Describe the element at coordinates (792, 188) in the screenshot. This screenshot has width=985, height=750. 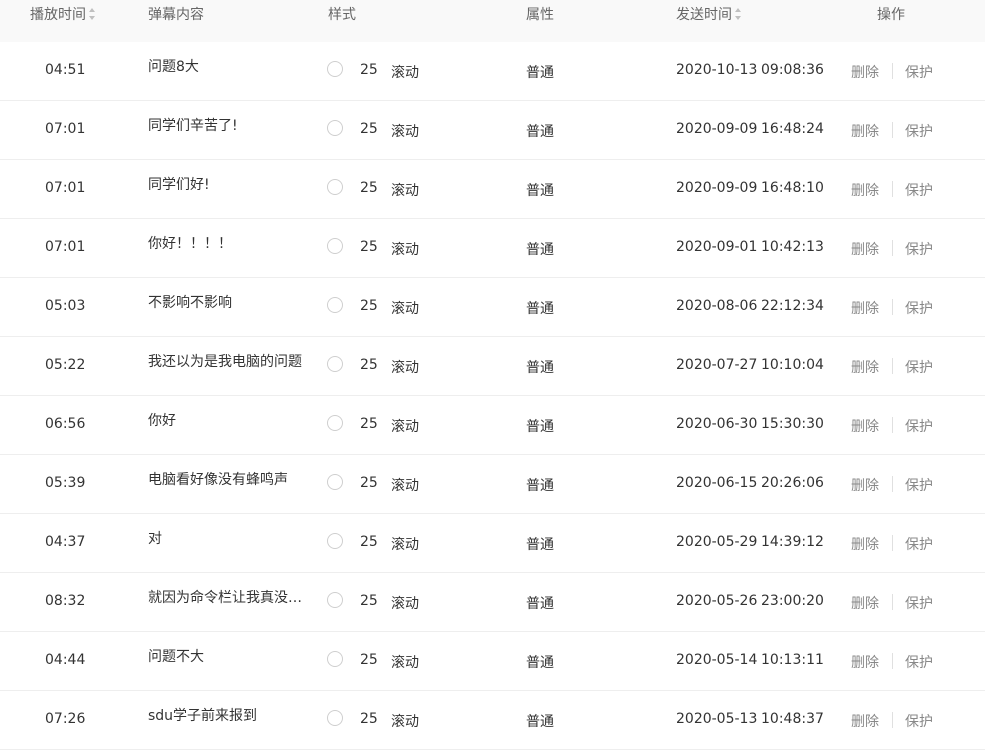
I see `send-time: 16:48:10` at that location.